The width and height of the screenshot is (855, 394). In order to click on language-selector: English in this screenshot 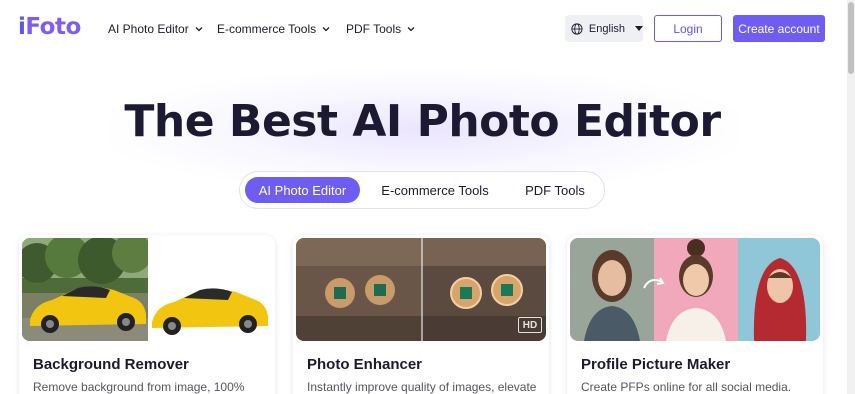, I will do `click(604, 28)`.